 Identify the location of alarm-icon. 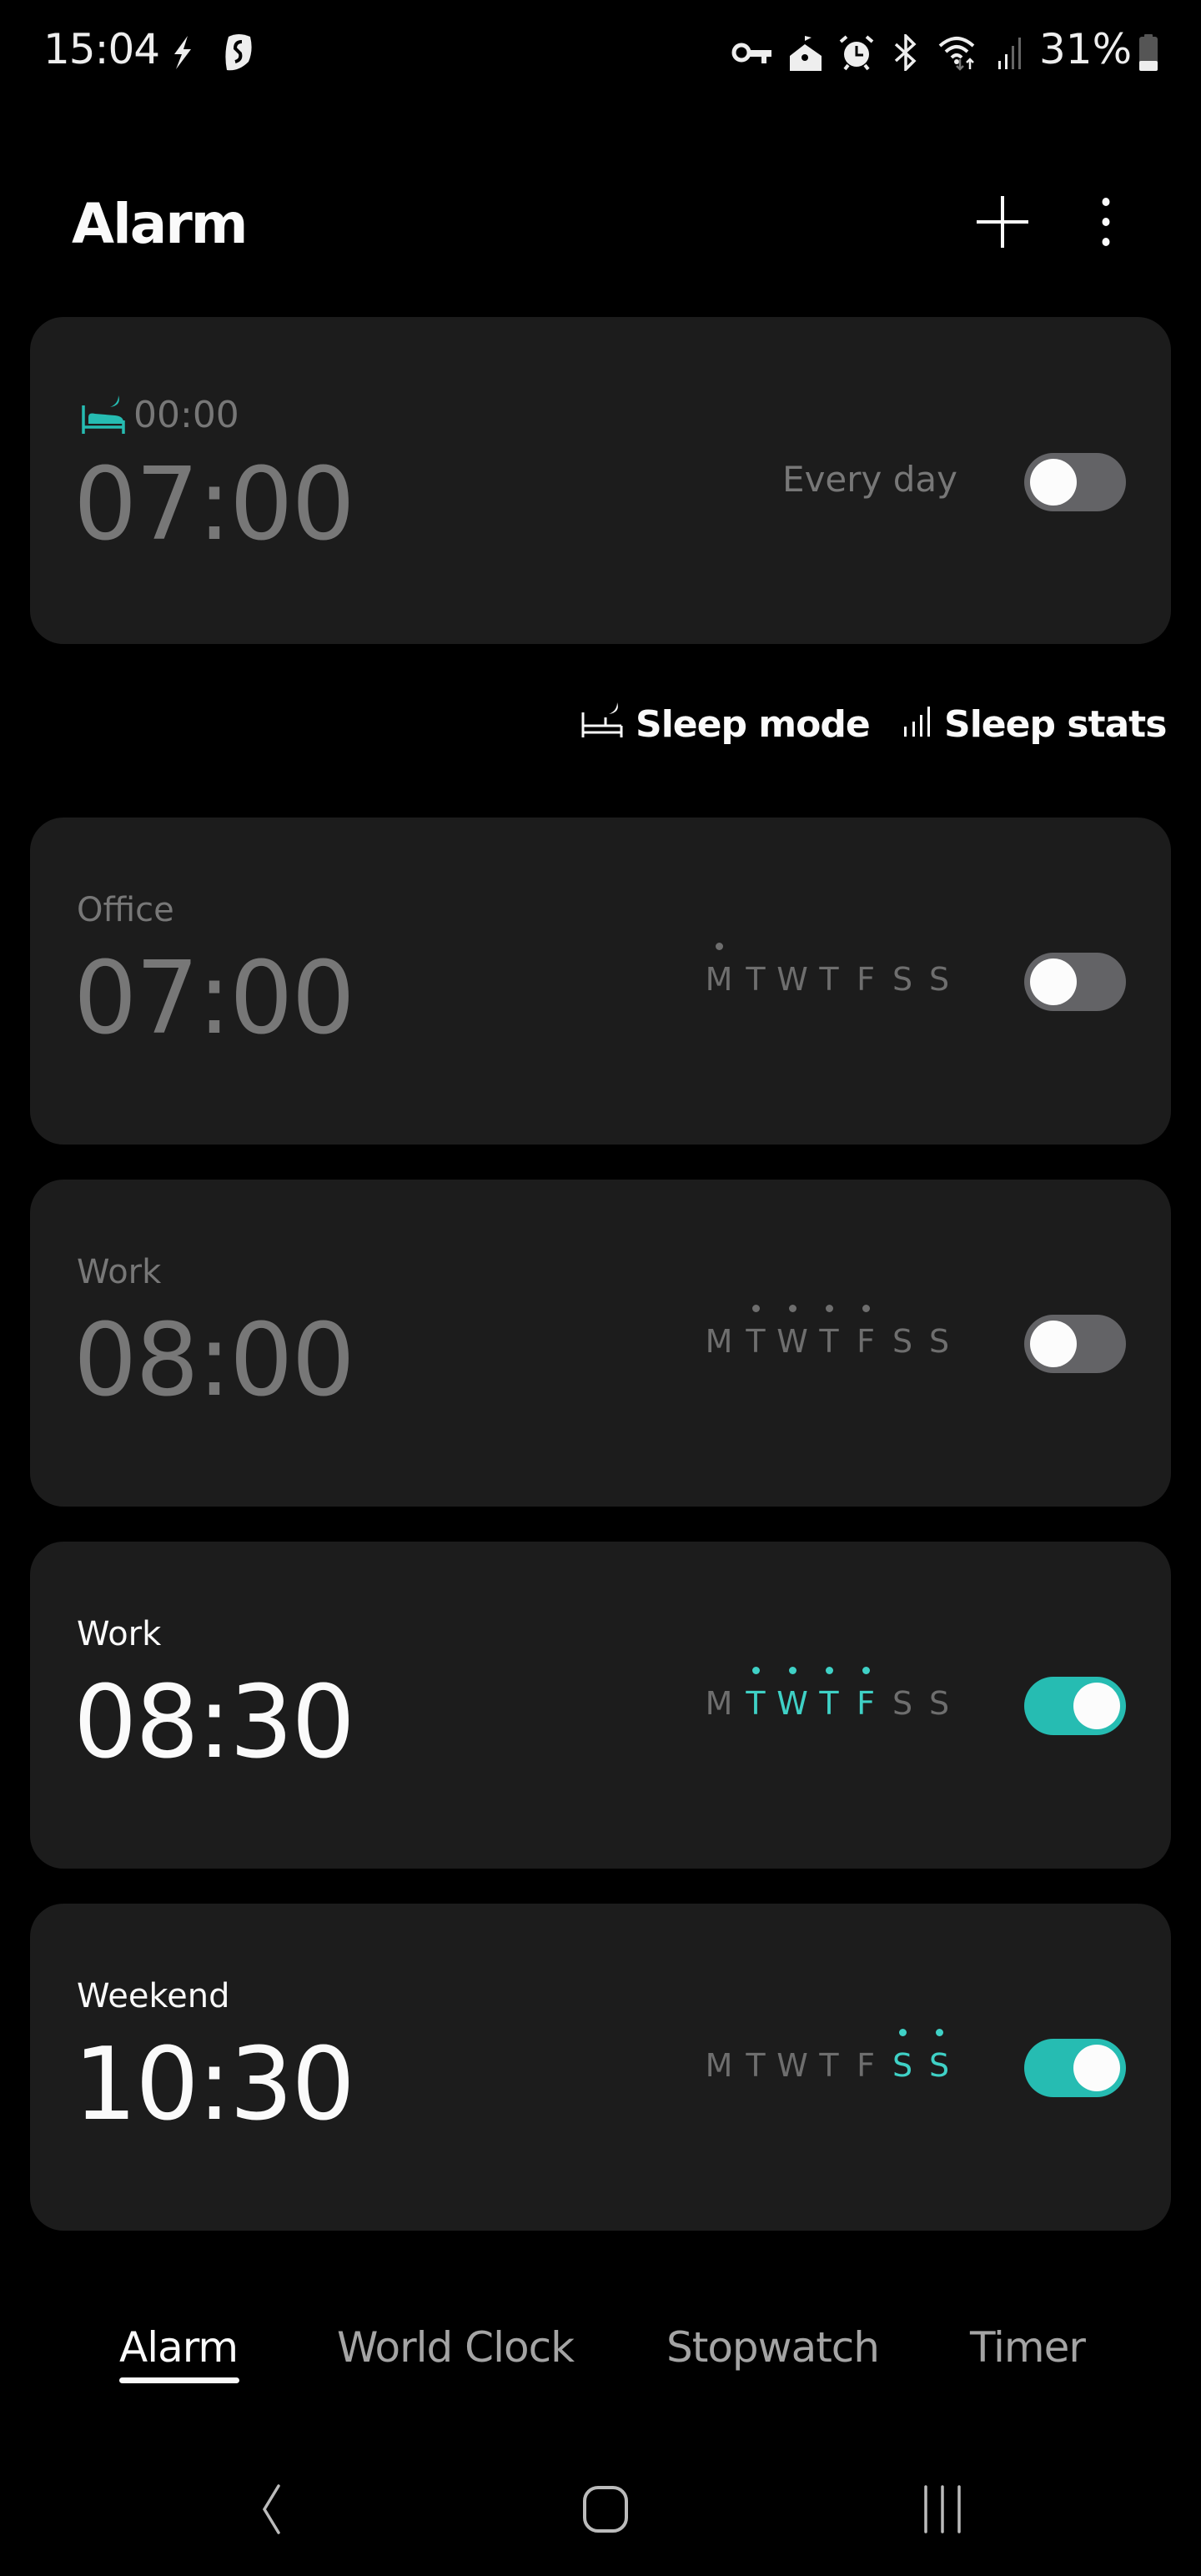
(857, 52).